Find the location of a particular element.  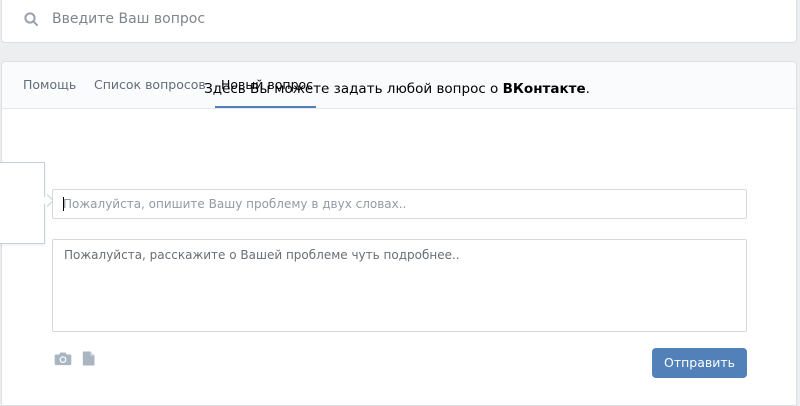

side-tooltip is located at coordinates (22, 203).